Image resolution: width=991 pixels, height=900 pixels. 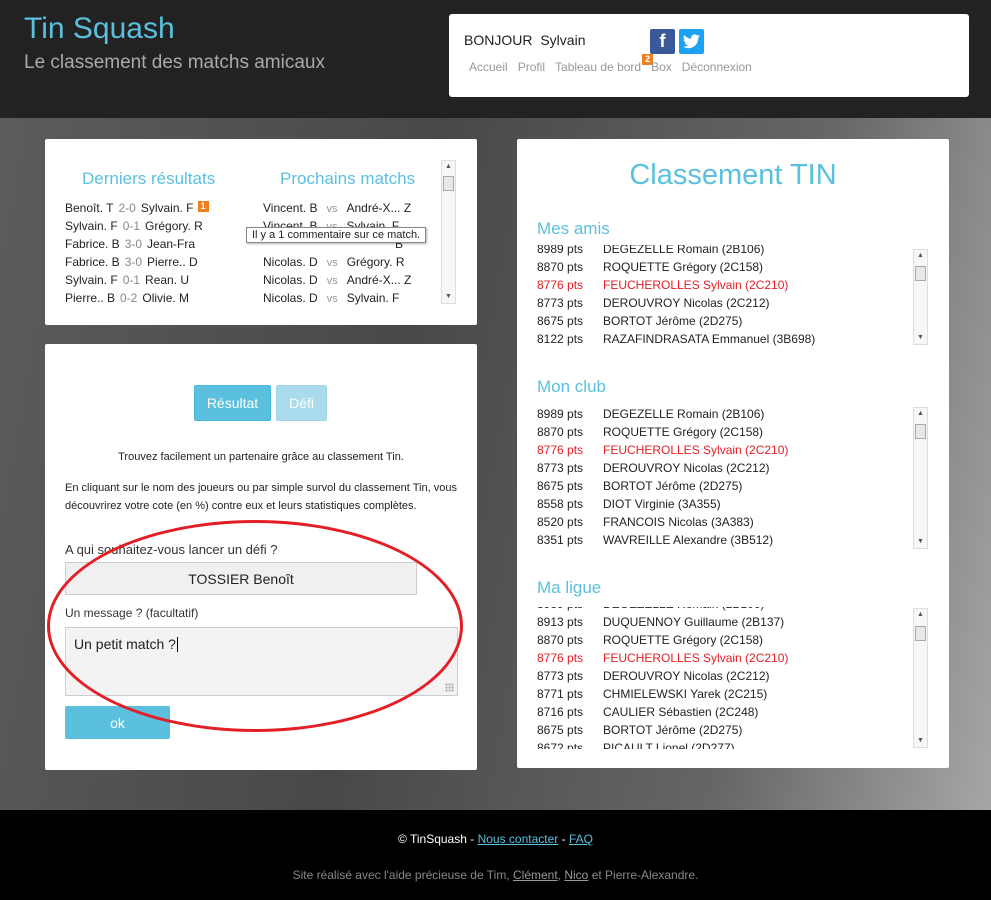 What do you see at coordinates (290, 208) in the screenshot?
I see `player-1: Vincent. B` at bounding box center [290, 208].